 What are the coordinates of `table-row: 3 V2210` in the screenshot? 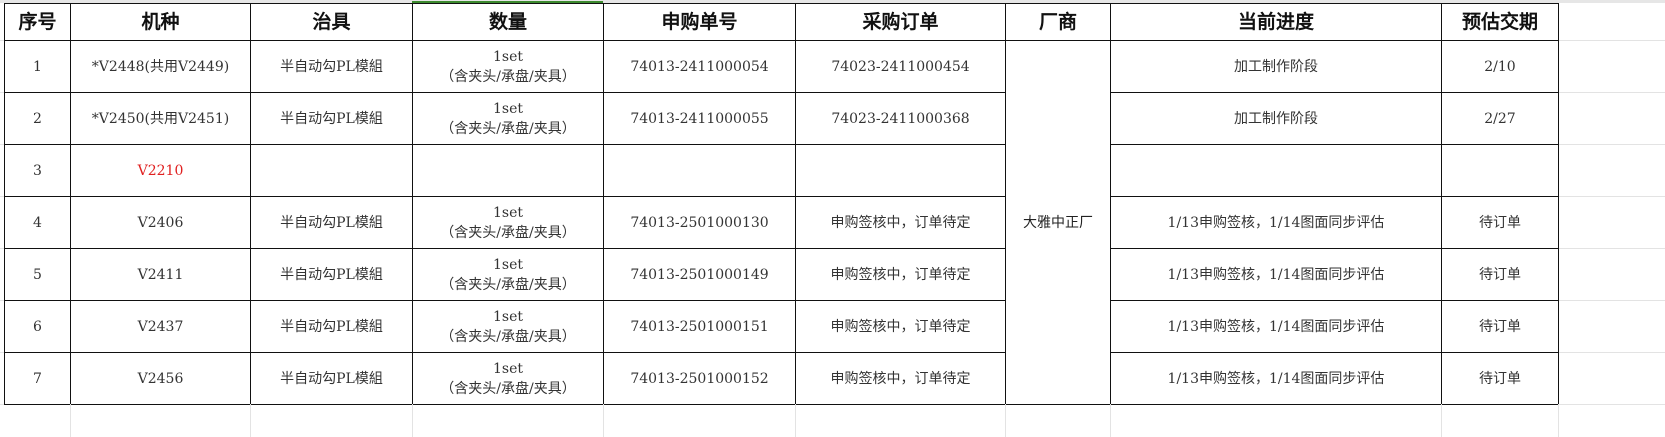 It's located at (781, 170).